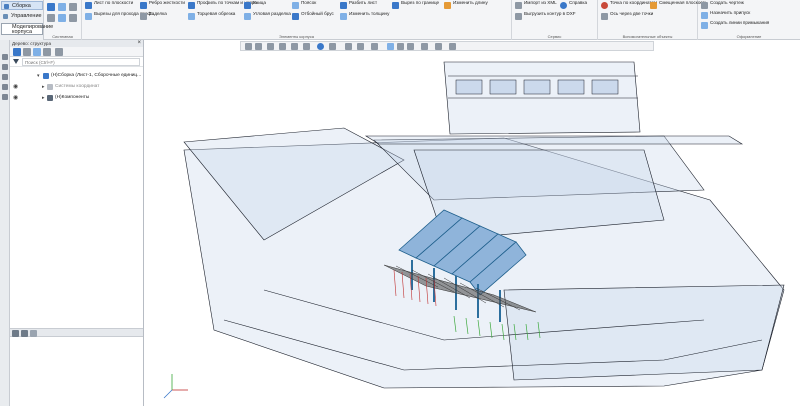  I want to click on save-icon, so click(73, 7).